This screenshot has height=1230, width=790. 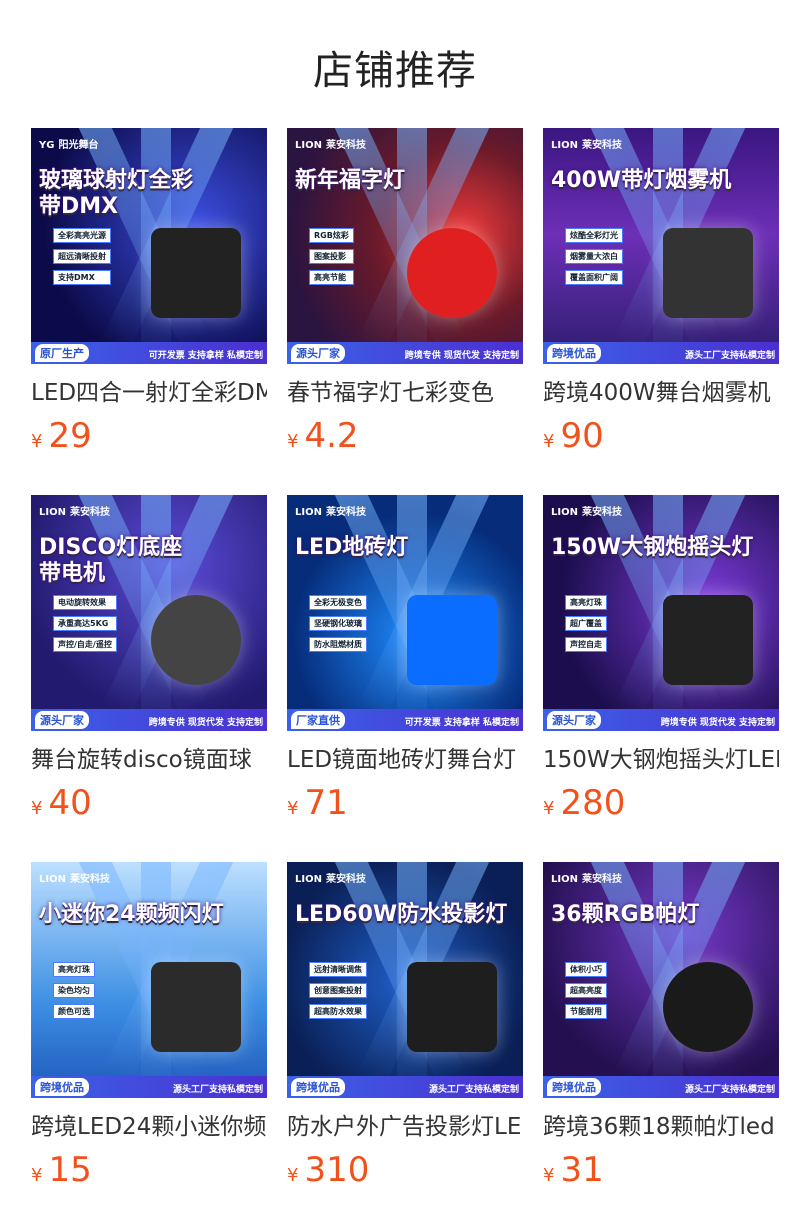 What do you see at coordinates (331, 256) in the screenshot?
I see `feature-chip: 图案投影` at bounding box center [331, 256].